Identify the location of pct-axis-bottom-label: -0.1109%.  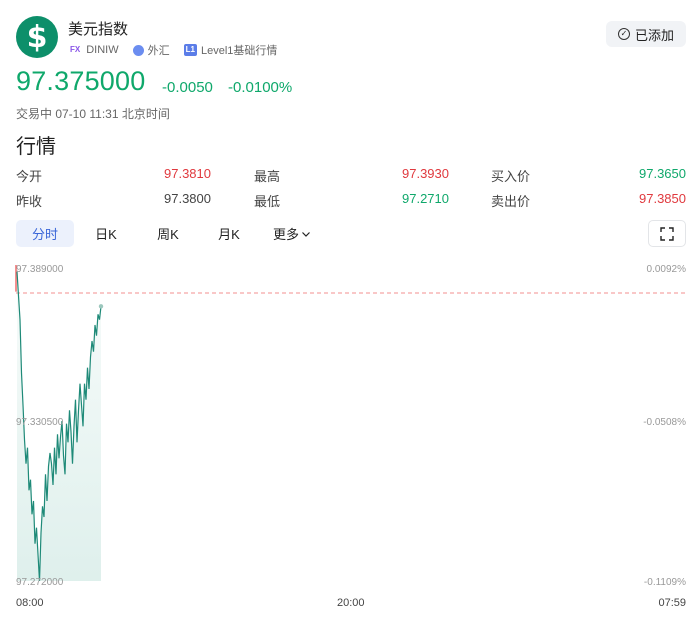
(664, 582).